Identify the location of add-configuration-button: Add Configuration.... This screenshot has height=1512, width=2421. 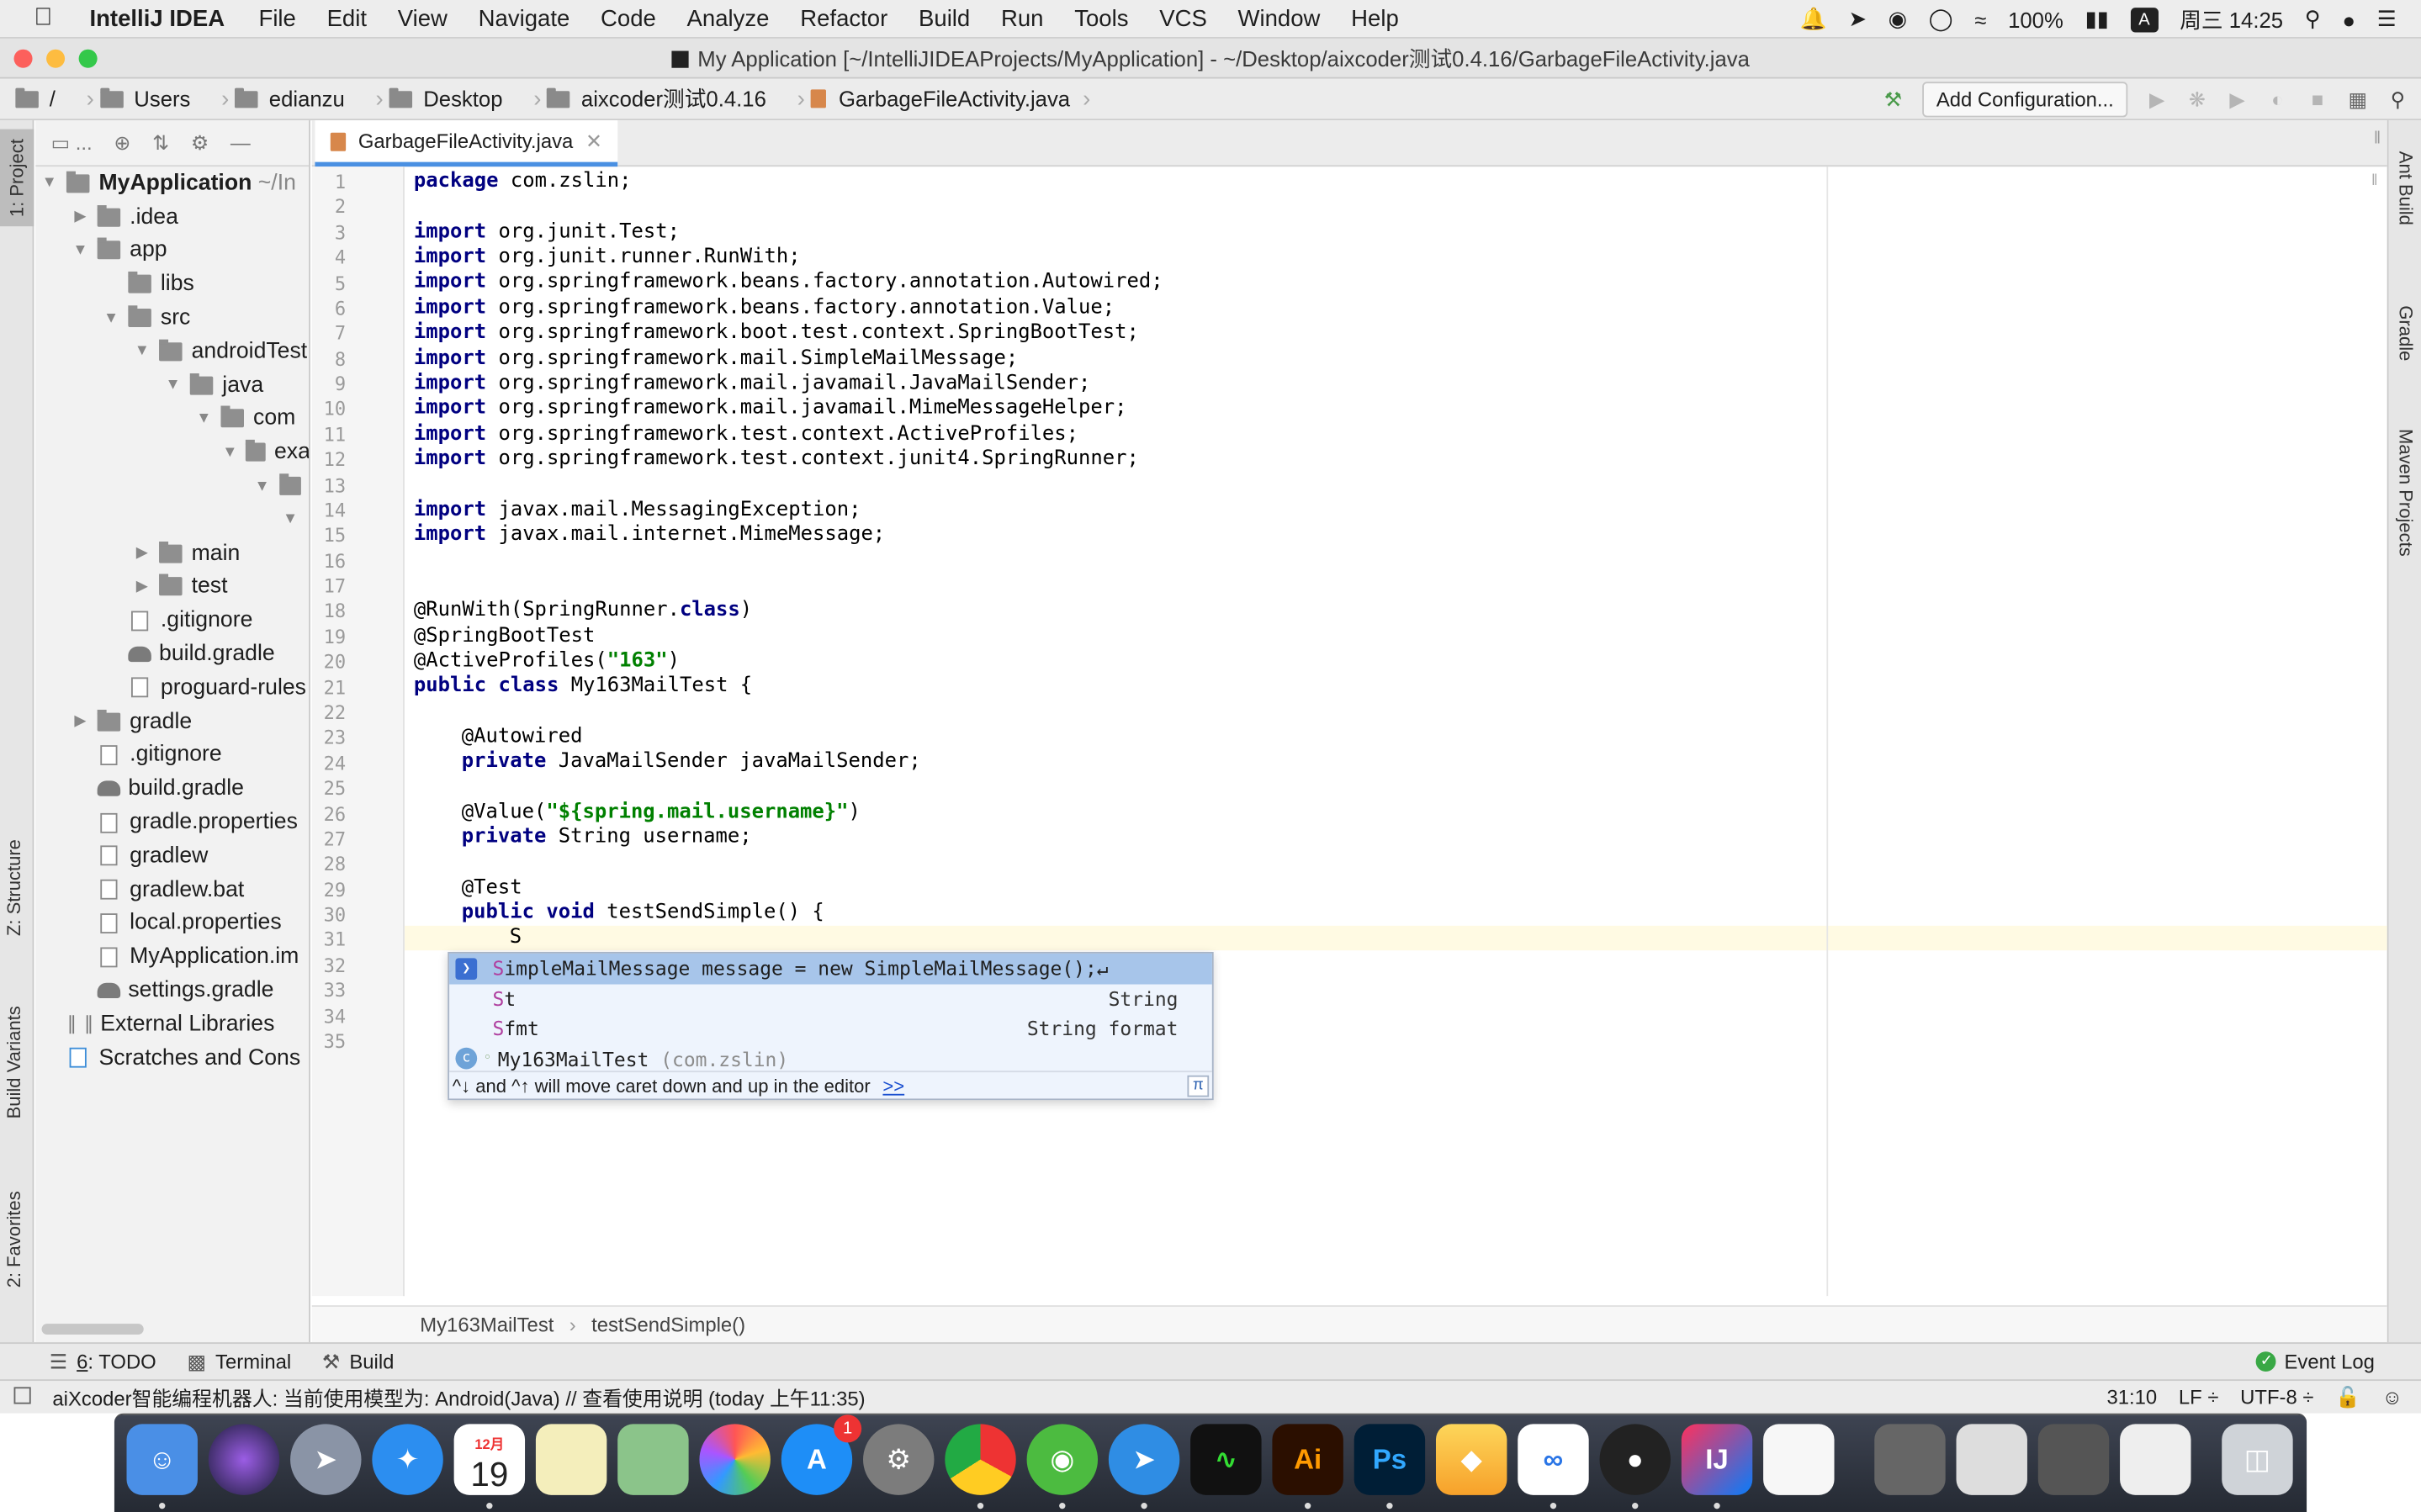
(2025, 100).